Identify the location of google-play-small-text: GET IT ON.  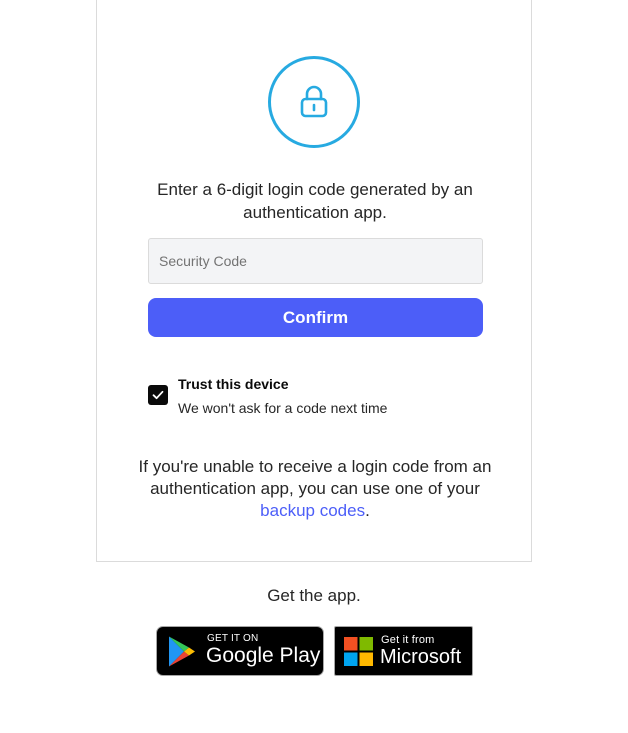
(233, 638).